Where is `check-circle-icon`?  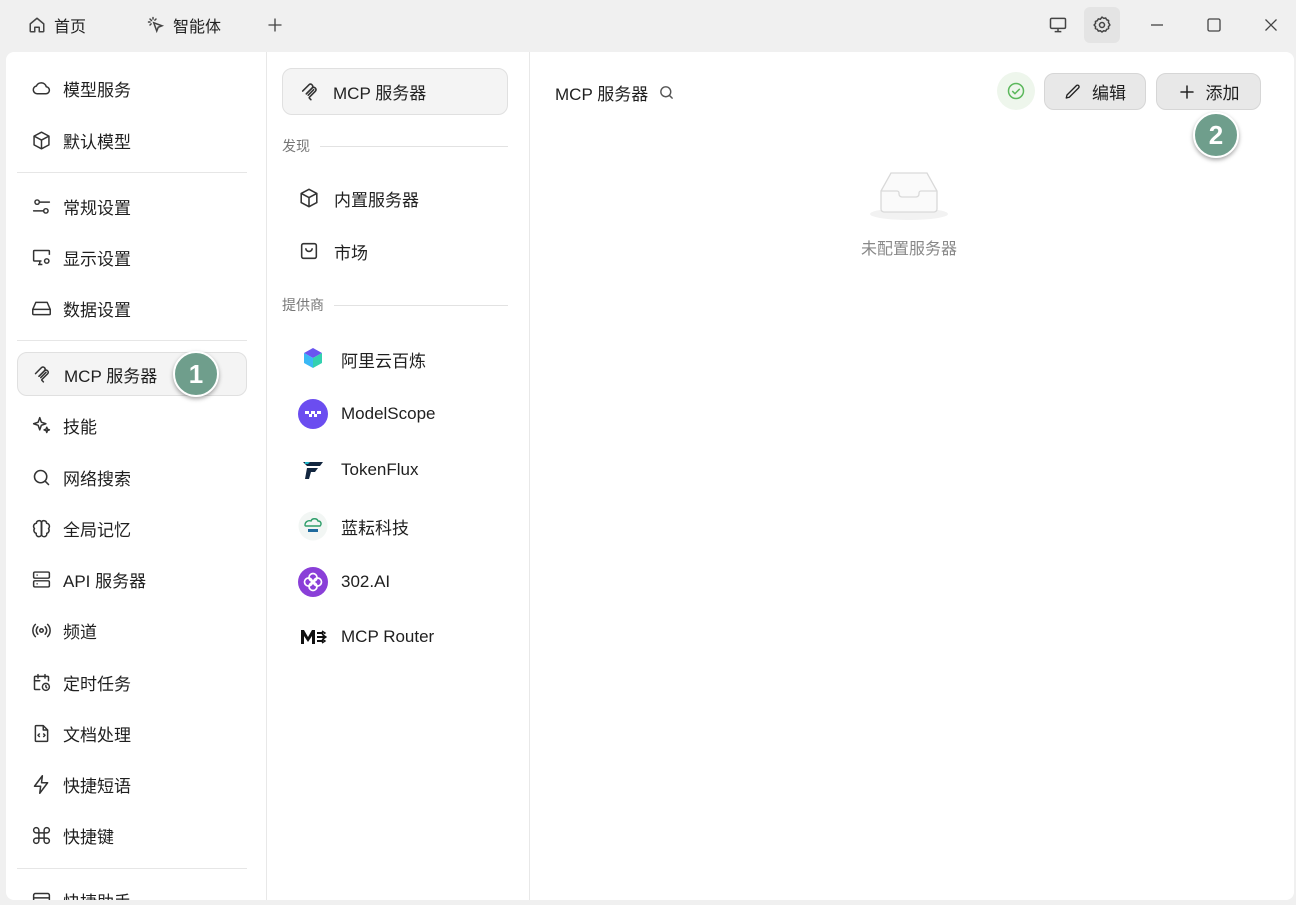 check-circle-icon is located at coordinates (1016, 91).